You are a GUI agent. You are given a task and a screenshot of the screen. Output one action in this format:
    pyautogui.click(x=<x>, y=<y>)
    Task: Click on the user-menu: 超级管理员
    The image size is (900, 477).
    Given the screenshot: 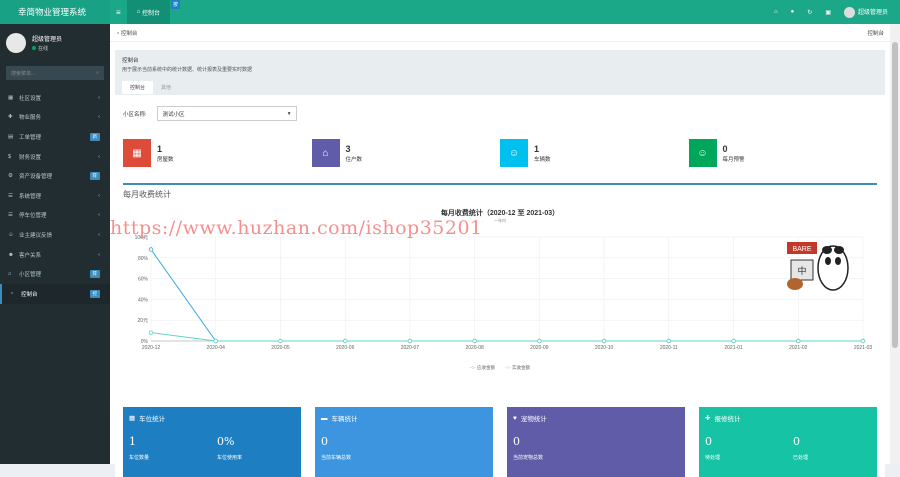 What is the action you would take?
    pyautogui.click(x=865, y=12)
    